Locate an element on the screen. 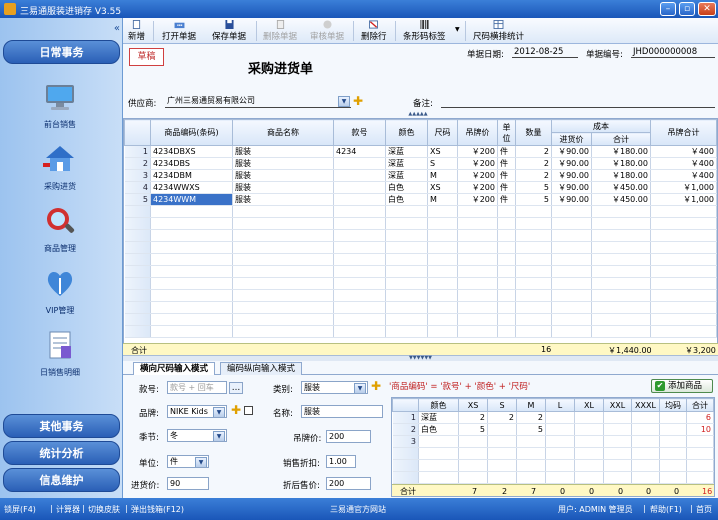 The width and height of the screenshot is (718, 520). table-row: 2 4234DBS 服装 深蓝 S ￥200 件 2 ￥90.00 ￥180.00 ￥400 is located at coordinates (420, 163).